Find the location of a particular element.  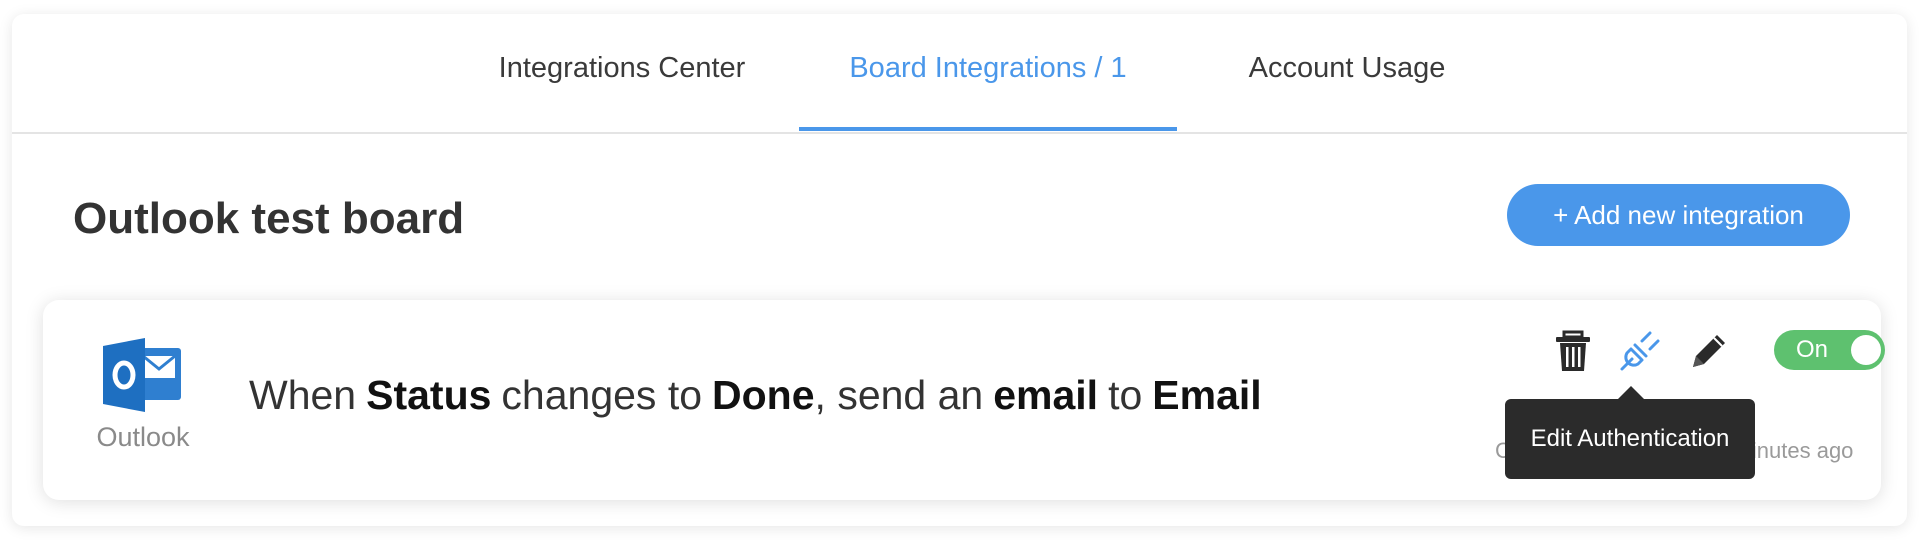

toggle-knob is located at coordinates (1866, 350).